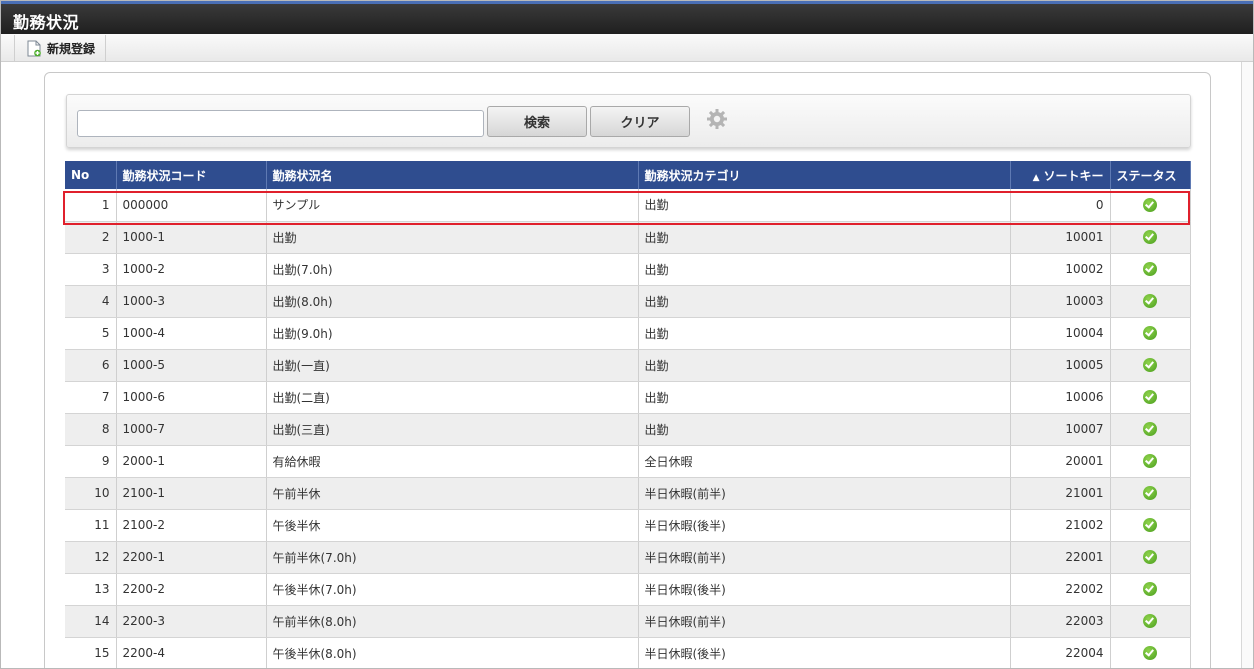  Describe the element at coordinates (34, 48) in the screenshot. I see `new-document-icon` at that location.